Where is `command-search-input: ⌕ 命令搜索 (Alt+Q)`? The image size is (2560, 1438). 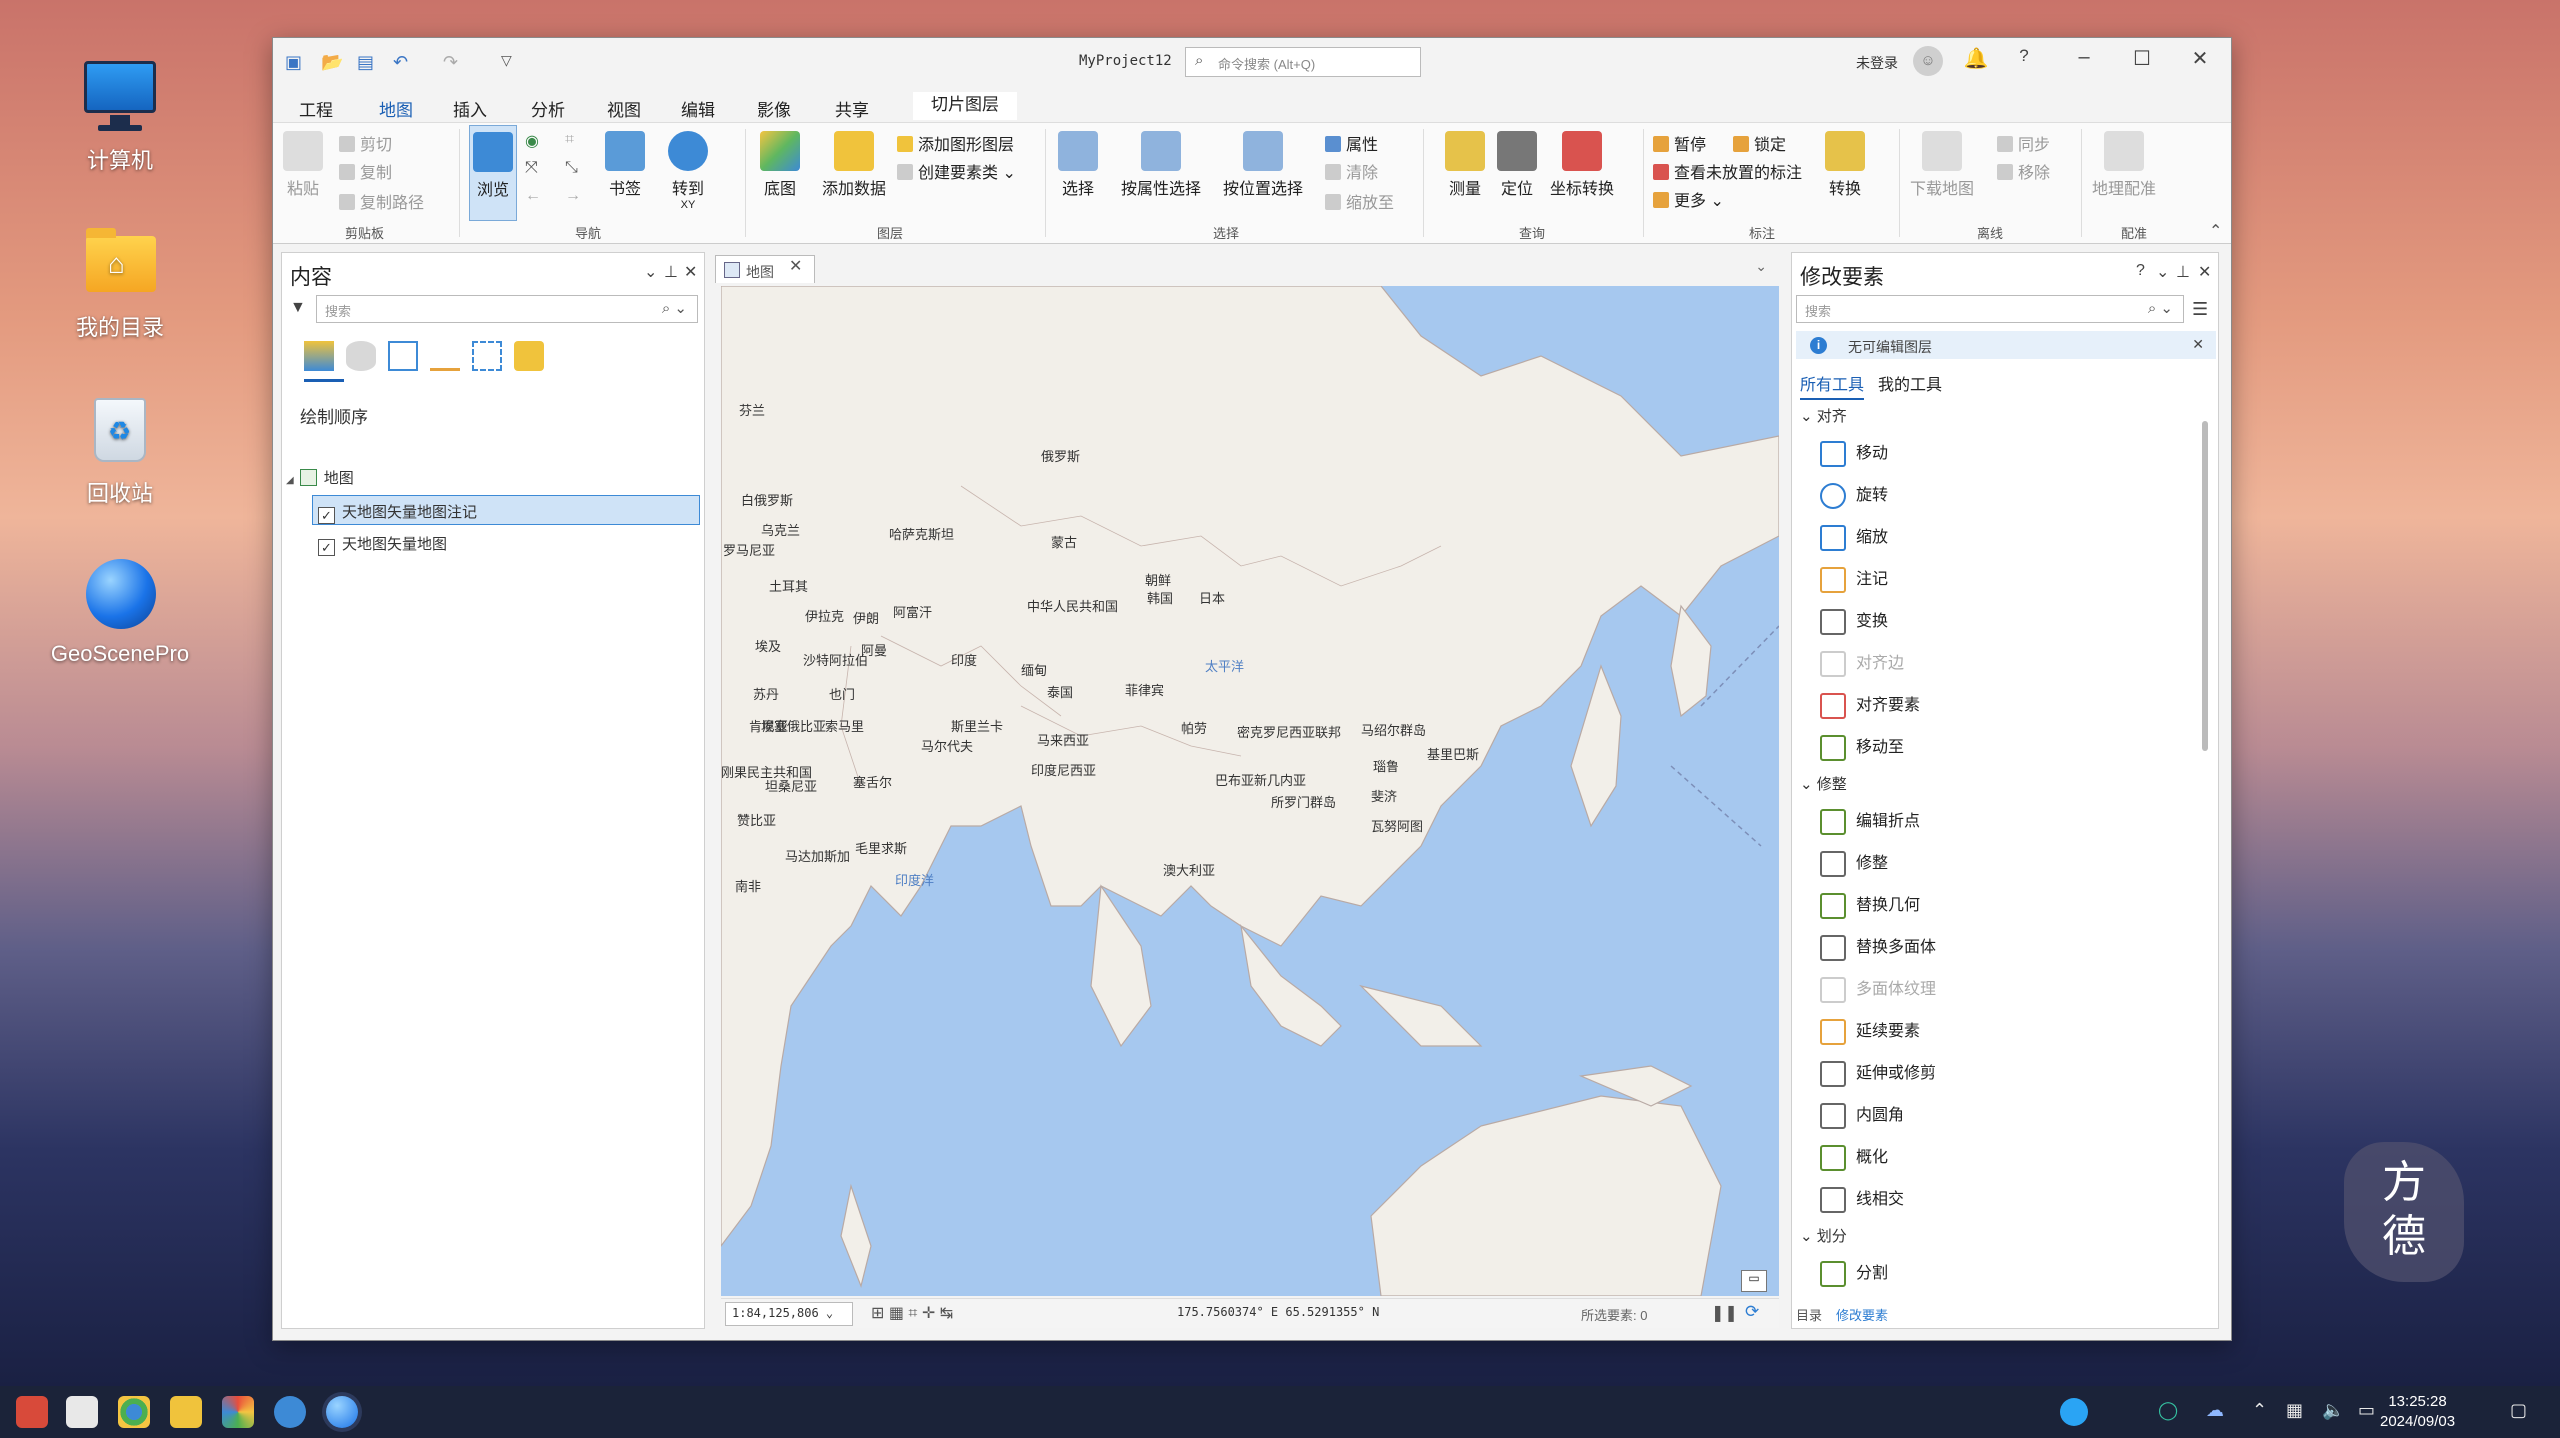 command-search-input: ⌕ 命令搜索 (Alt+Q) is located at coordinates (1303, 62).